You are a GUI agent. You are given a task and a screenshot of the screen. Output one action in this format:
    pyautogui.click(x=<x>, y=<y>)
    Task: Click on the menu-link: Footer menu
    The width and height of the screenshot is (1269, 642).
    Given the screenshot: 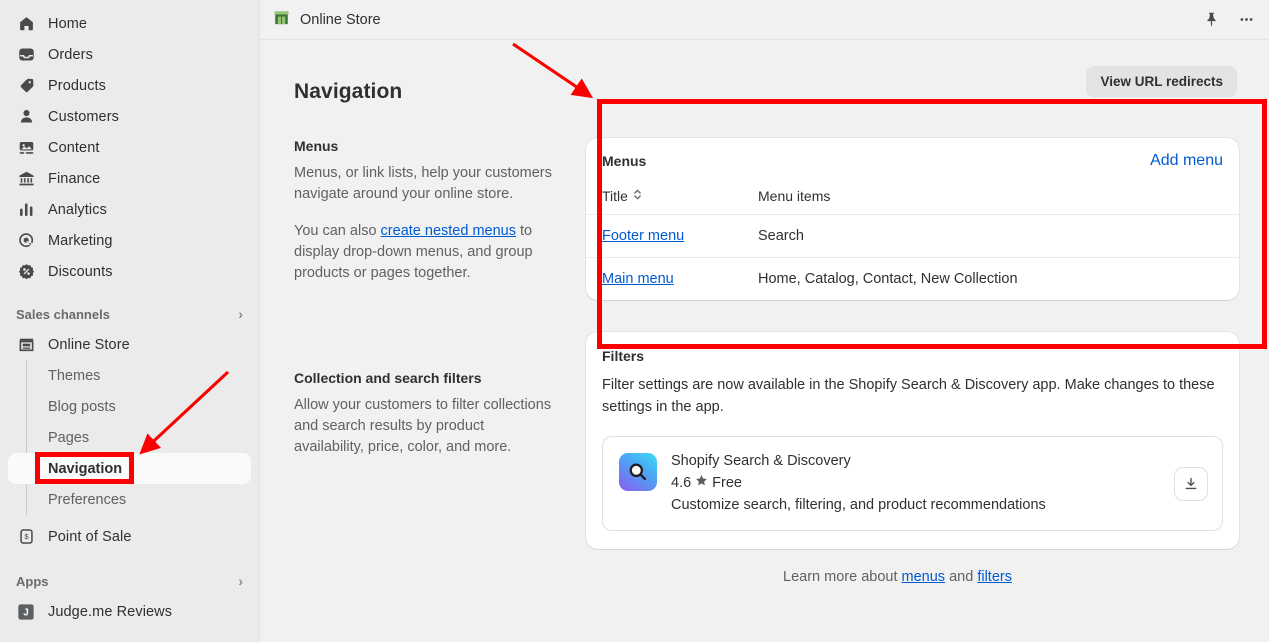 What is the action you would take?
    pyautogui.click(x=643, y=236)
    